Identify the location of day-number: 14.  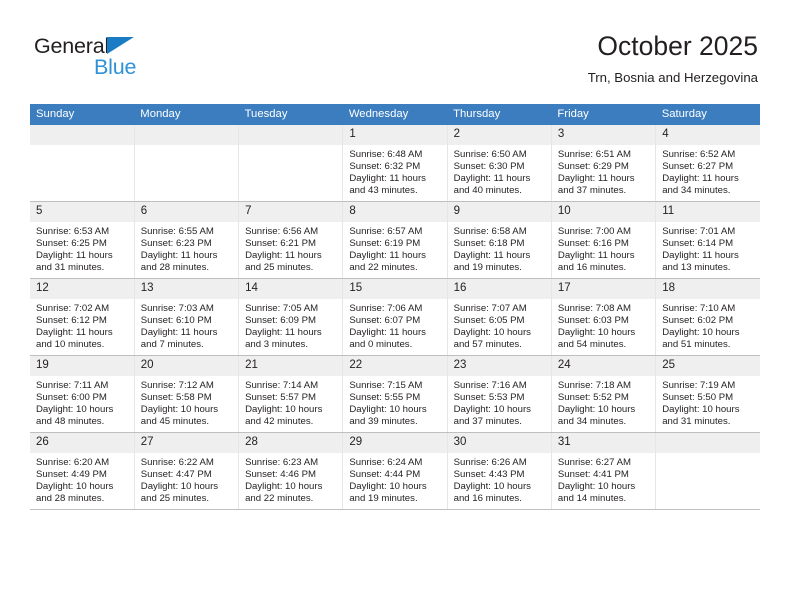
(291, 289).